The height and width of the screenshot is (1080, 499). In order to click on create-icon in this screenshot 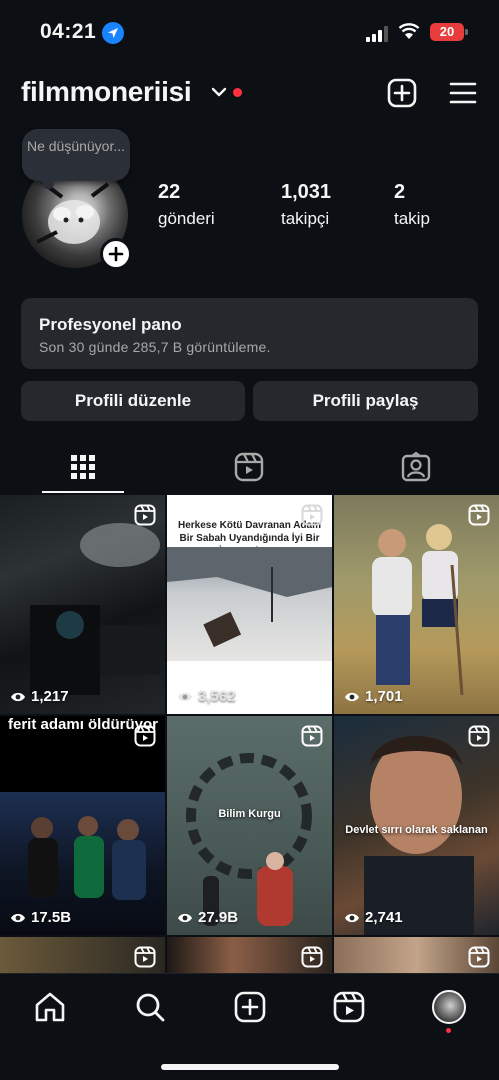, I will do `click(402, 93)`.